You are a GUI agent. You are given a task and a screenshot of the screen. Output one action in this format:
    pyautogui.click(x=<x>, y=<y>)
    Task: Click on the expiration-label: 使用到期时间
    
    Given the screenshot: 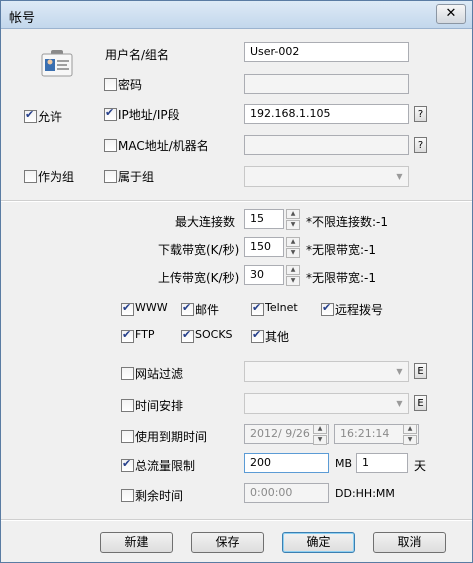 What is the action you would take?
    pyautogui.click(x=171, y=437)
    